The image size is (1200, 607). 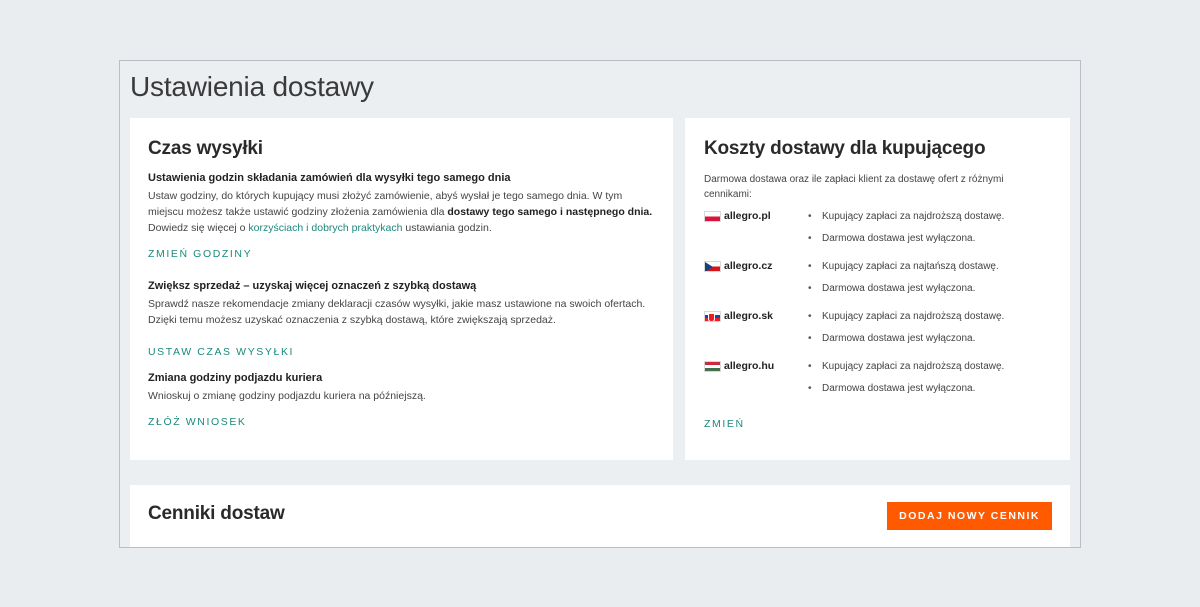 I want to click on submit-request-link: ZŁÓŻ WNIOSEK, so click(x=197, y=422).